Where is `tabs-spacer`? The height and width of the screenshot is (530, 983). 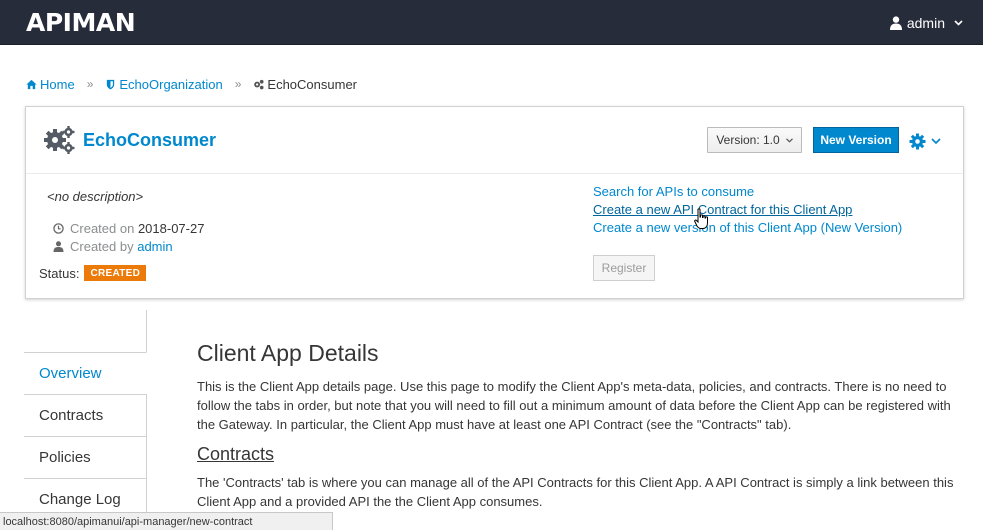
tabs-spacer is located at coordinates (85, 331).